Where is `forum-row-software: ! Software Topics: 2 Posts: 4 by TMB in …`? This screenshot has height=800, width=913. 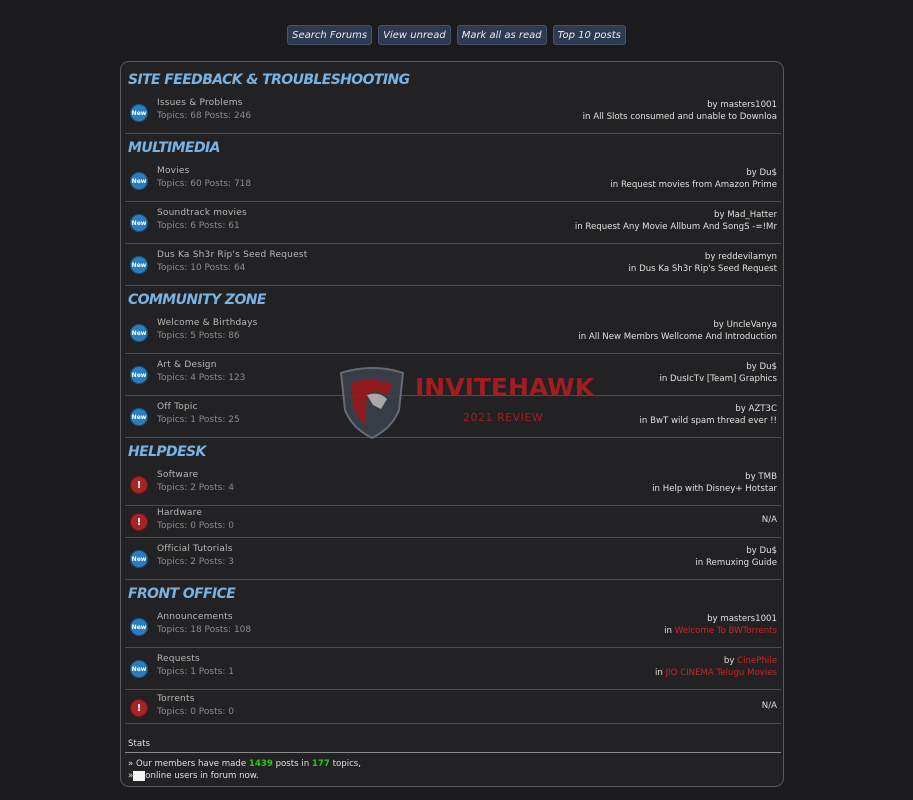
forum-row-software: ! Software Topics: 2 Posts: 4 by TMB in … is located at coordinates (453, 485).